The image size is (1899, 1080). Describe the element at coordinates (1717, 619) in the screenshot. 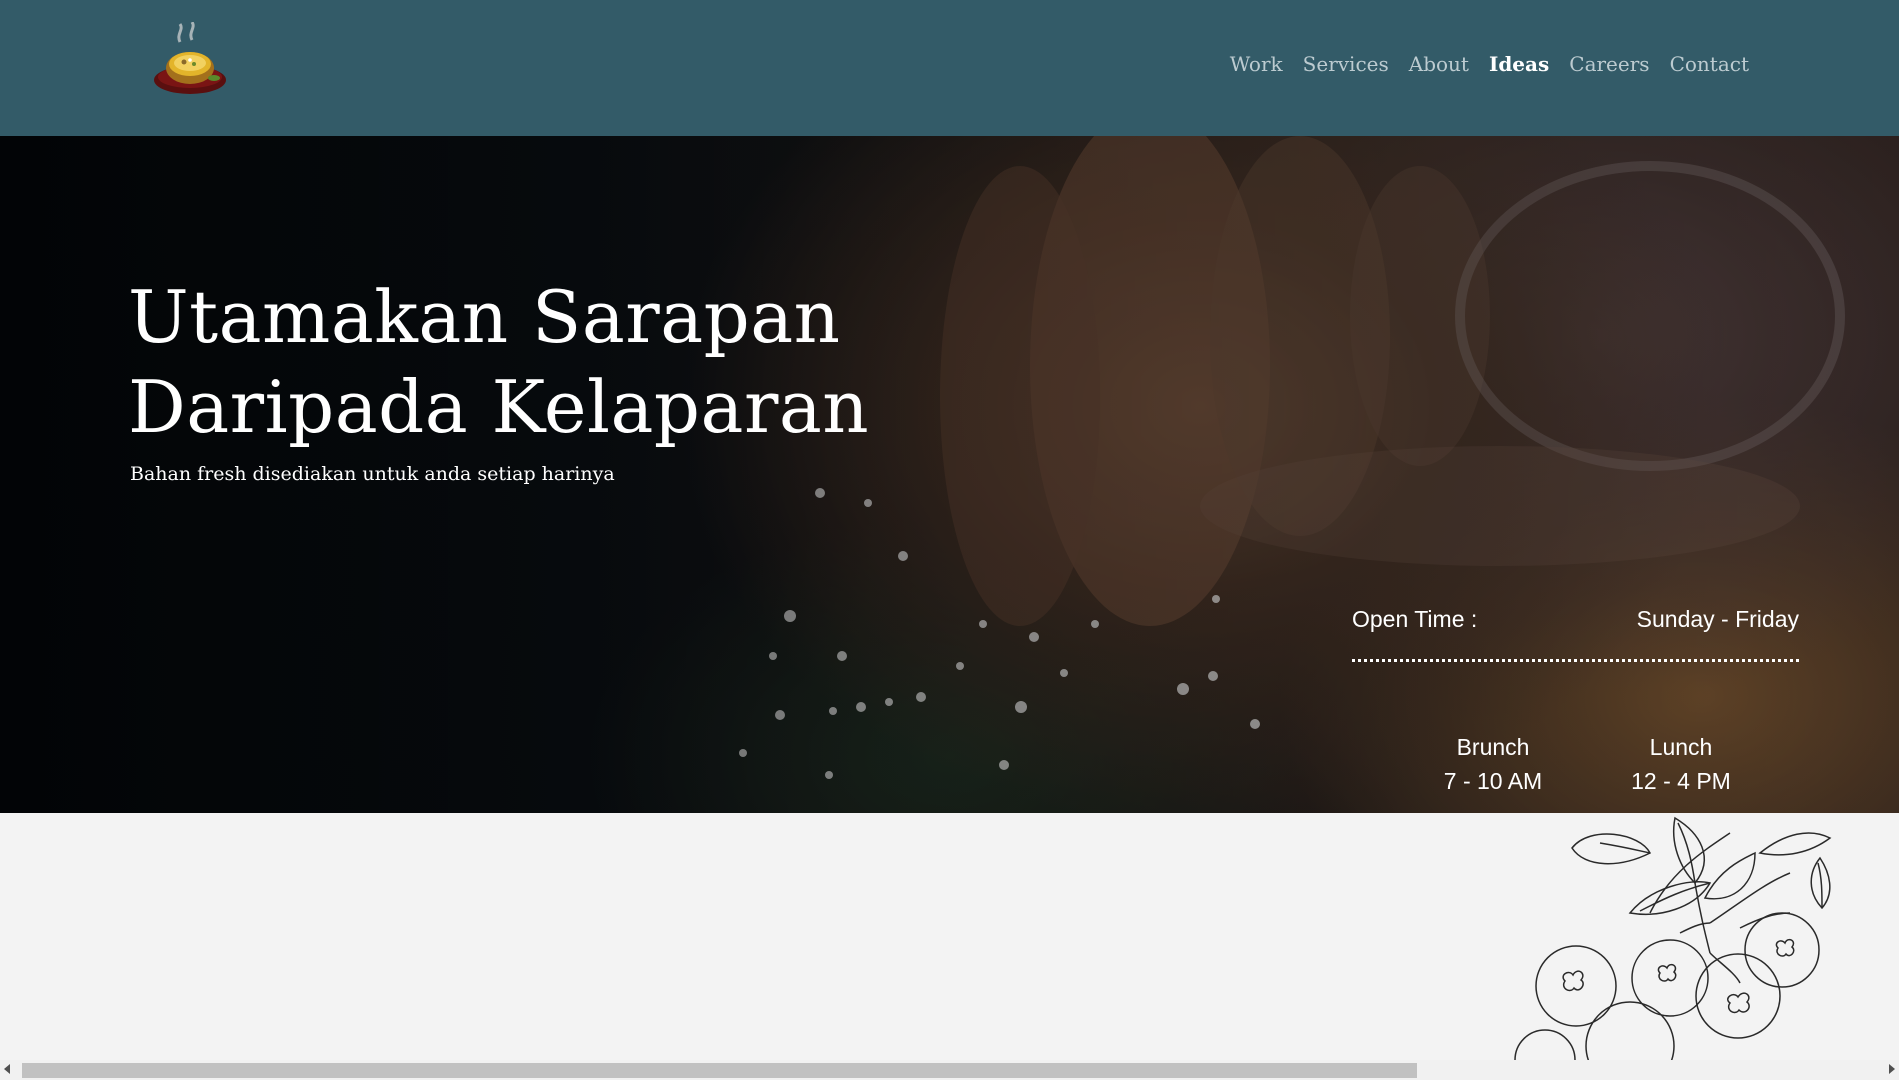

I see `open-days: Sunday - Friday` at that location.